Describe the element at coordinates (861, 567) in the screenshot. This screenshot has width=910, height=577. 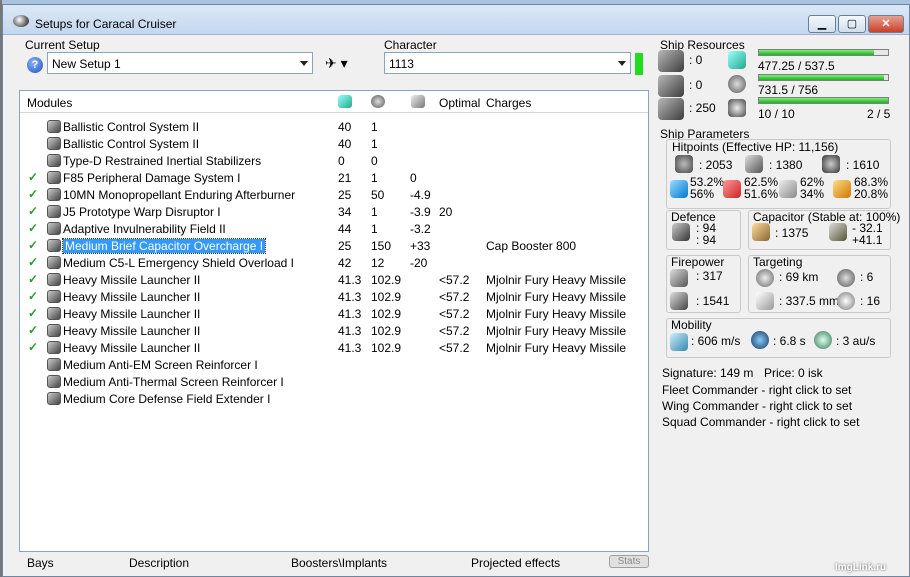
I see `watermark: ImgLink.ru` at that location.